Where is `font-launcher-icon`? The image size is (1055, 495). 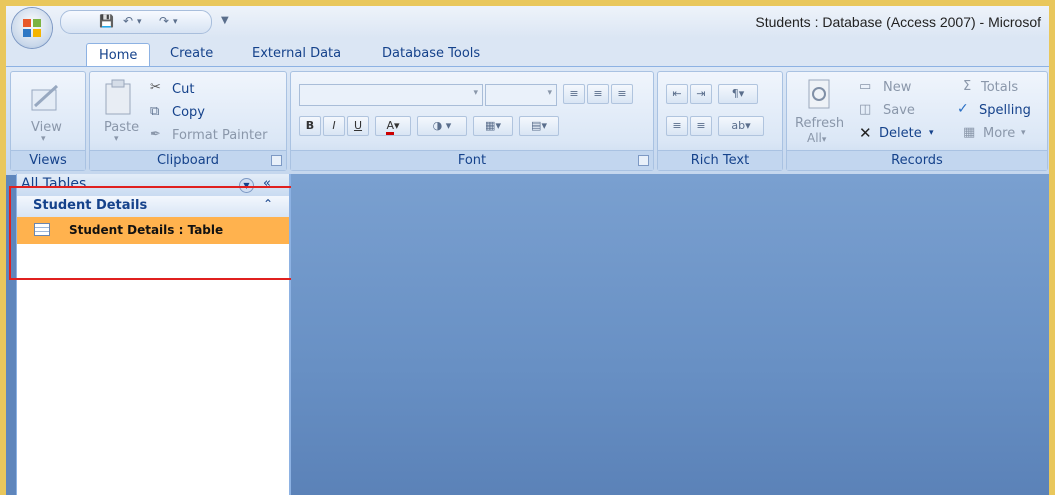 font-launcher-icon is located at coordinates (643, 160).